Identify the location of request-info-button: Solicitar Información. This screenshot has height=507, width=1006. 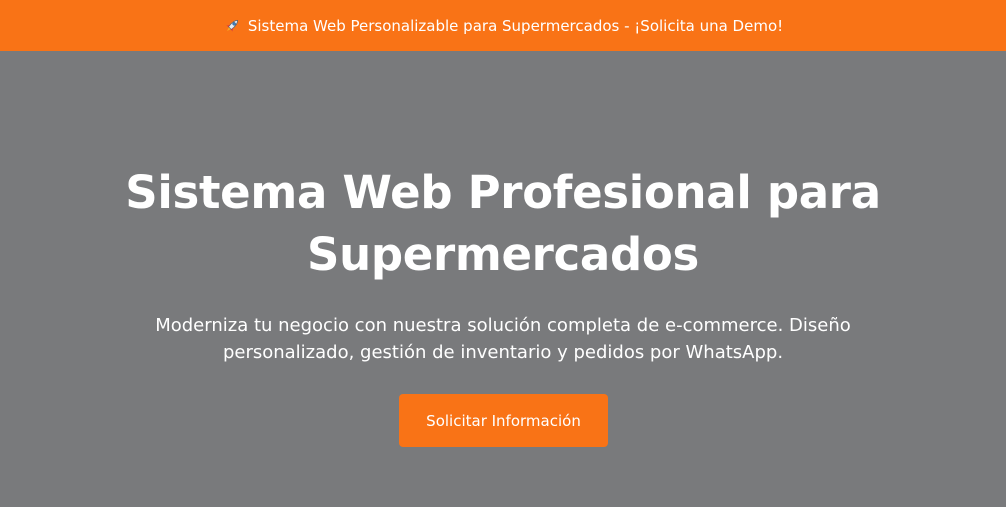
(503, 420).